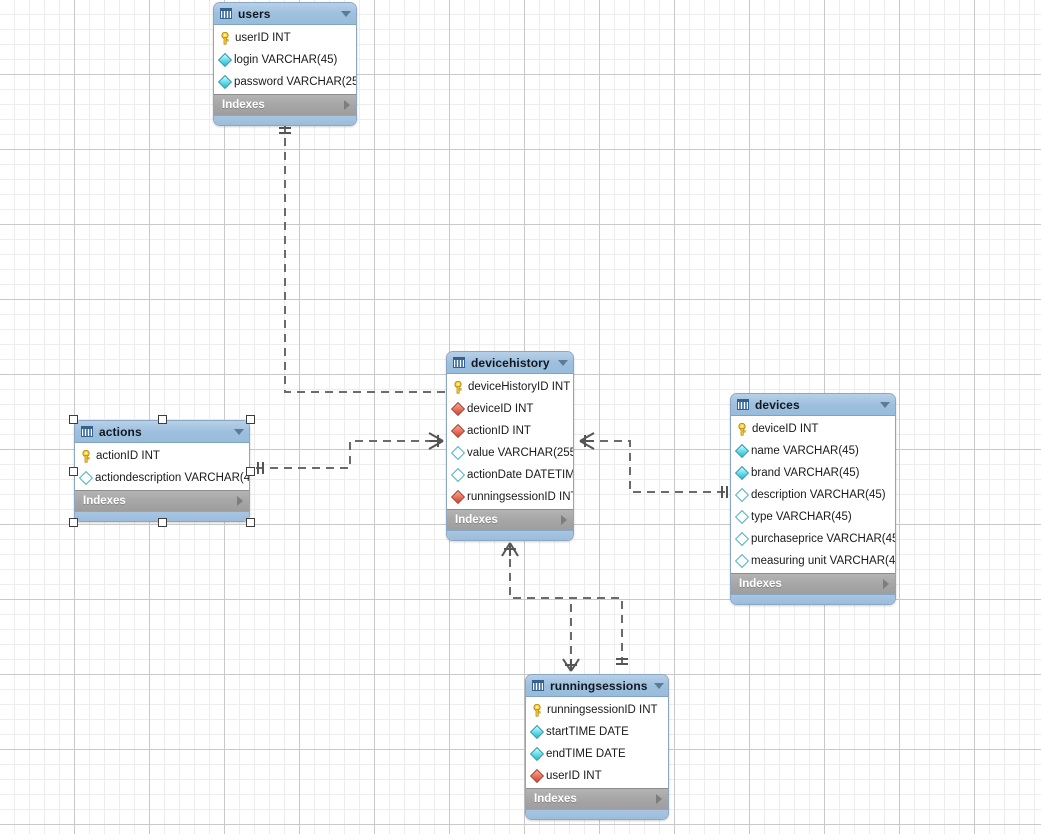 This screenshot has width=1041, height=834. I want to click on table-column-row: actiondescription VARCHAR(45), so click(162, 478).